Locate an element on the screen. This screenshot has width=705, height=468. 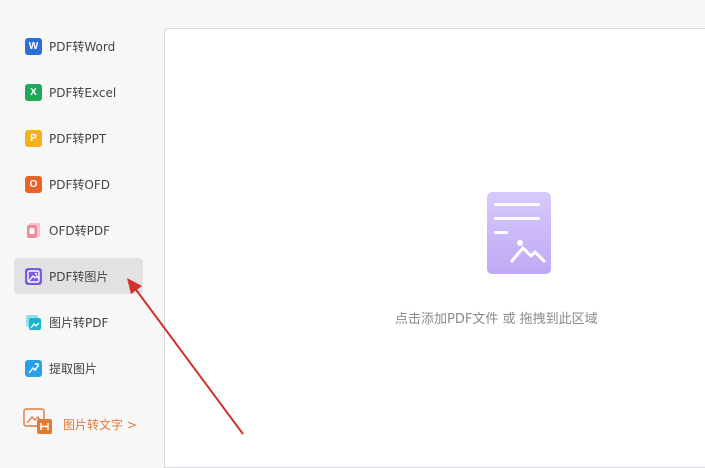
nav-item-pdf-to-ofd: O PDF转OFD is located at coordinates (78, 184).